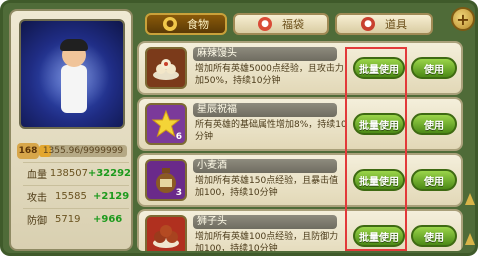 The height and width of the screenshot is (256, 478). I want to click on stat-label: 攻击, so click(37, 198).